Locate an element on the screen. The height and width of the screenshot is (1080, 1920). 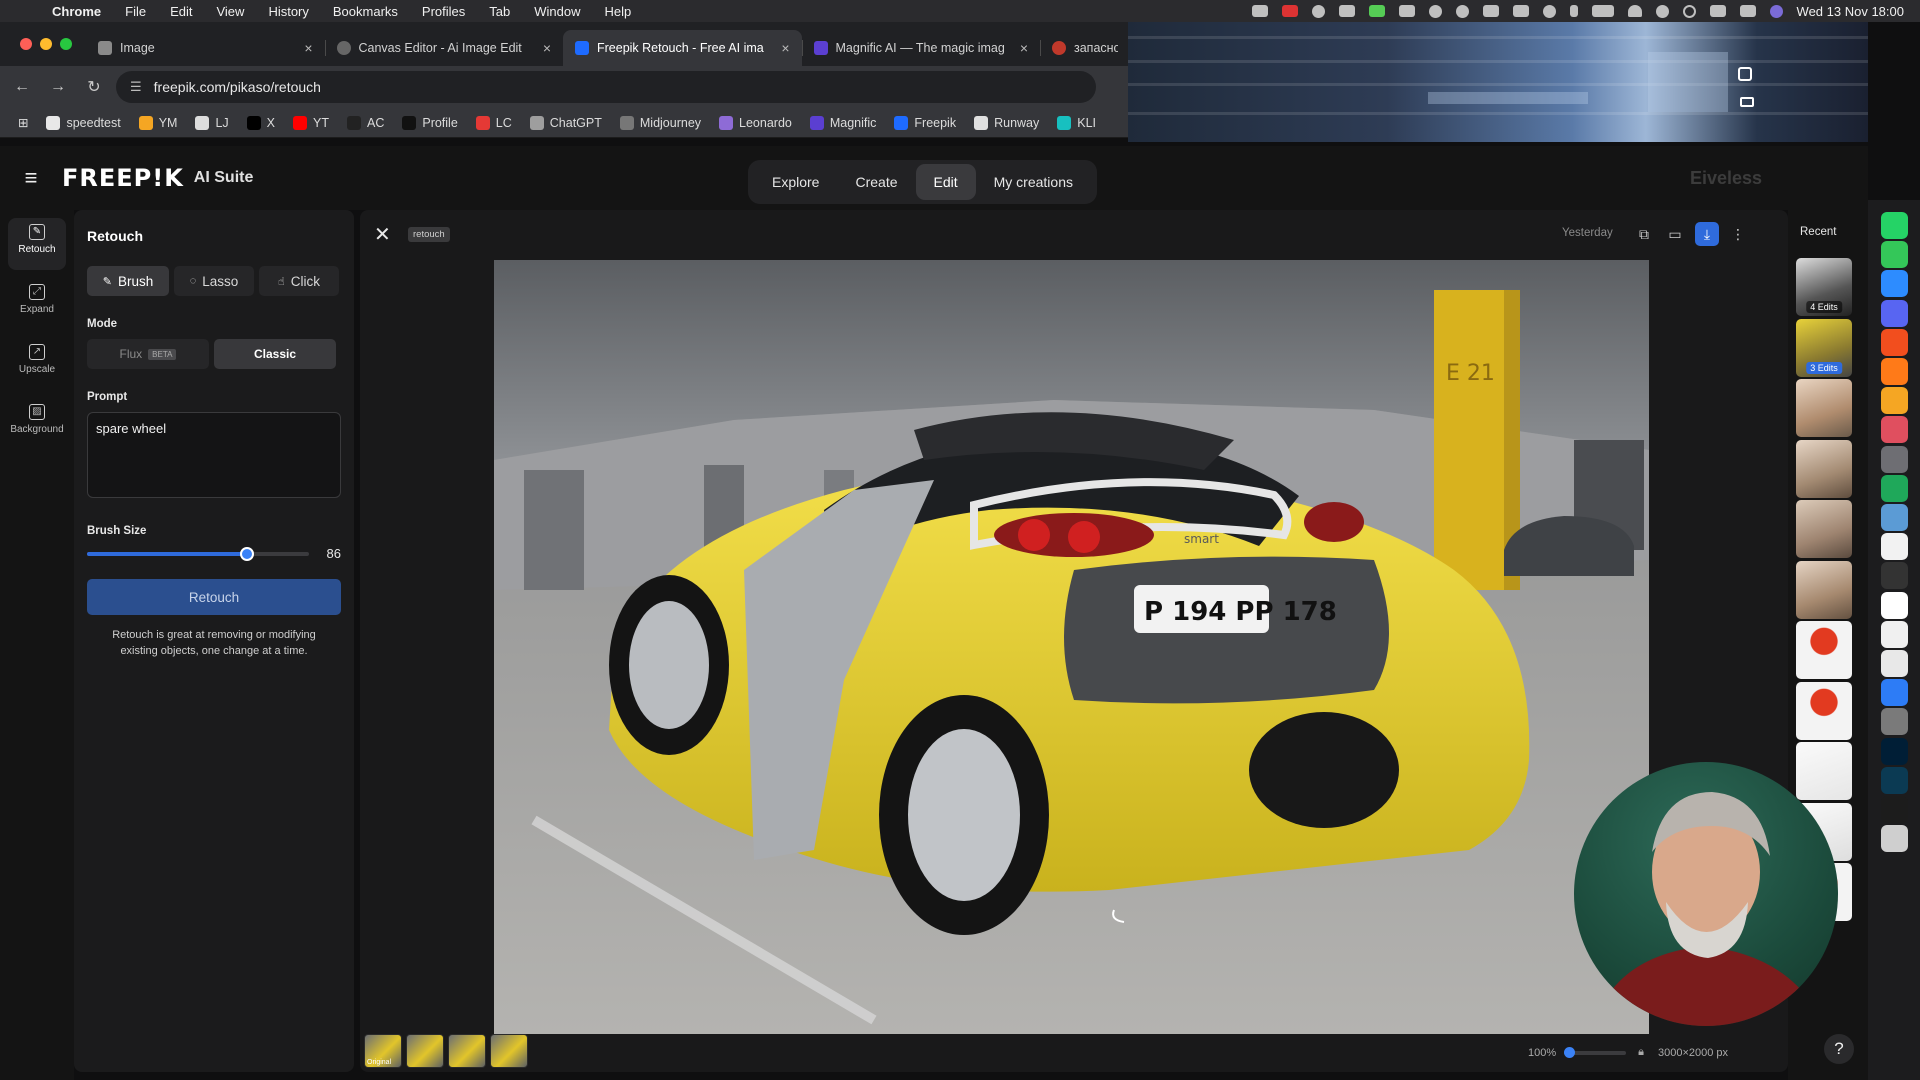
bookmark-item: Profile is located at coordinates (429, 122).